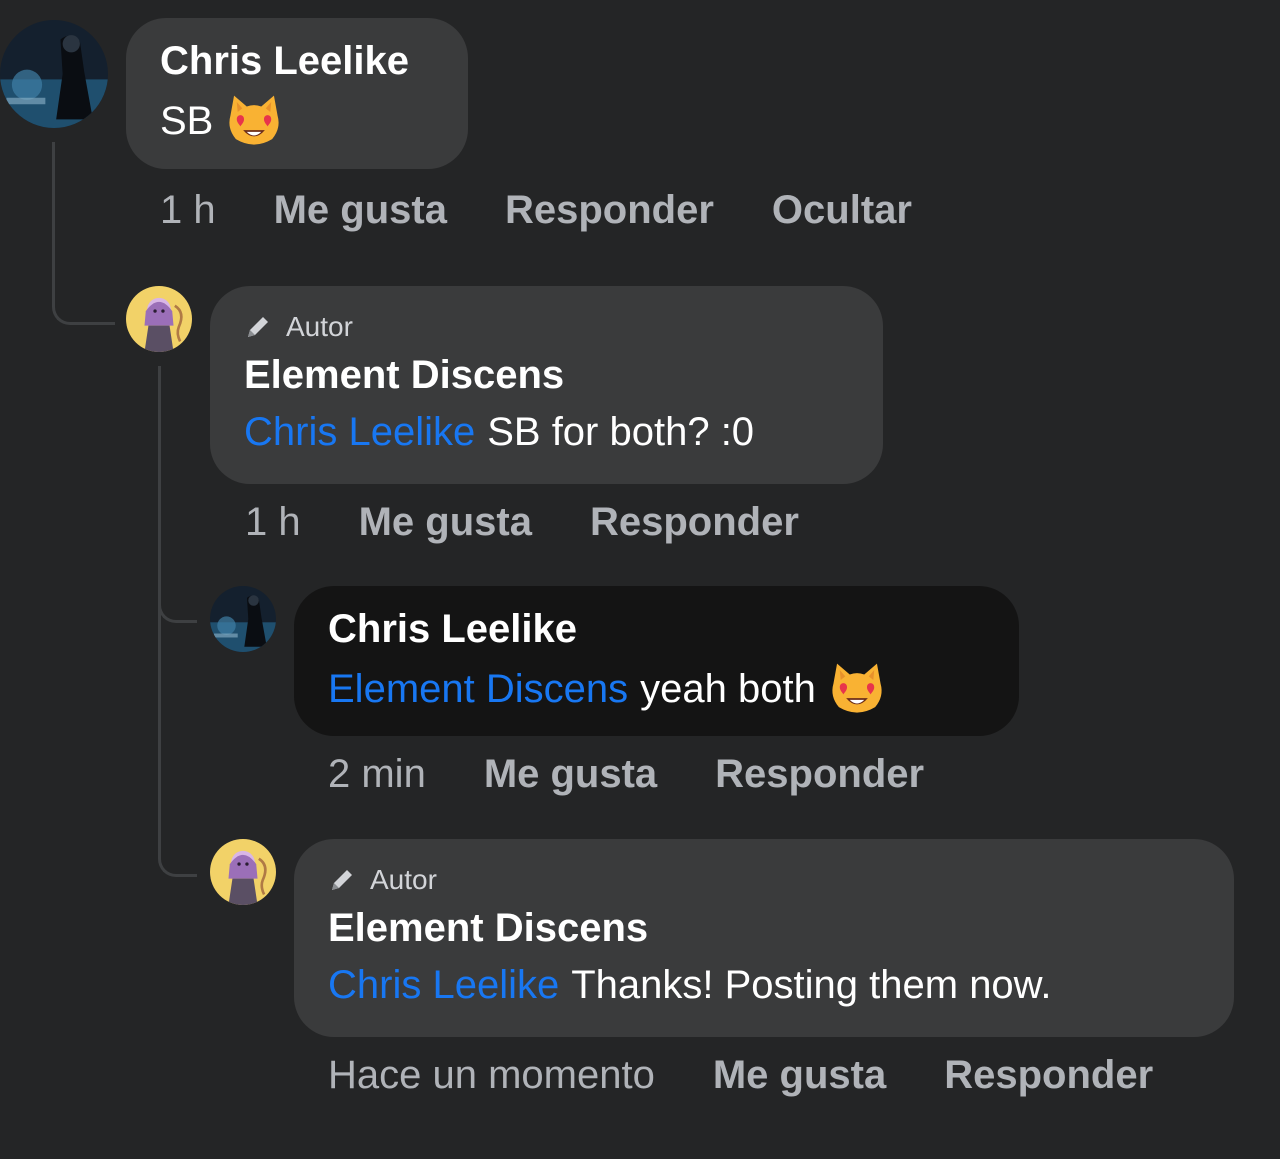 The height and width of the screenshot is (1159, 1280). I want to click on comment-actions: 1 h Me gusta Responder Ocultar, so click(536, 210).